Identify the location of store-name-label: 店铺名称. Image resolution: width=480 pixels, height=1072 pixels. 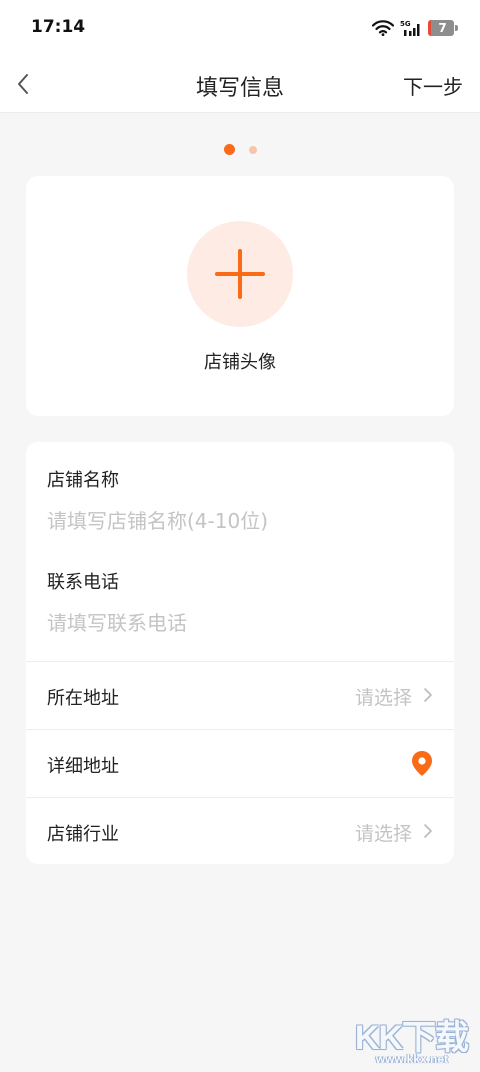
(83, 480).